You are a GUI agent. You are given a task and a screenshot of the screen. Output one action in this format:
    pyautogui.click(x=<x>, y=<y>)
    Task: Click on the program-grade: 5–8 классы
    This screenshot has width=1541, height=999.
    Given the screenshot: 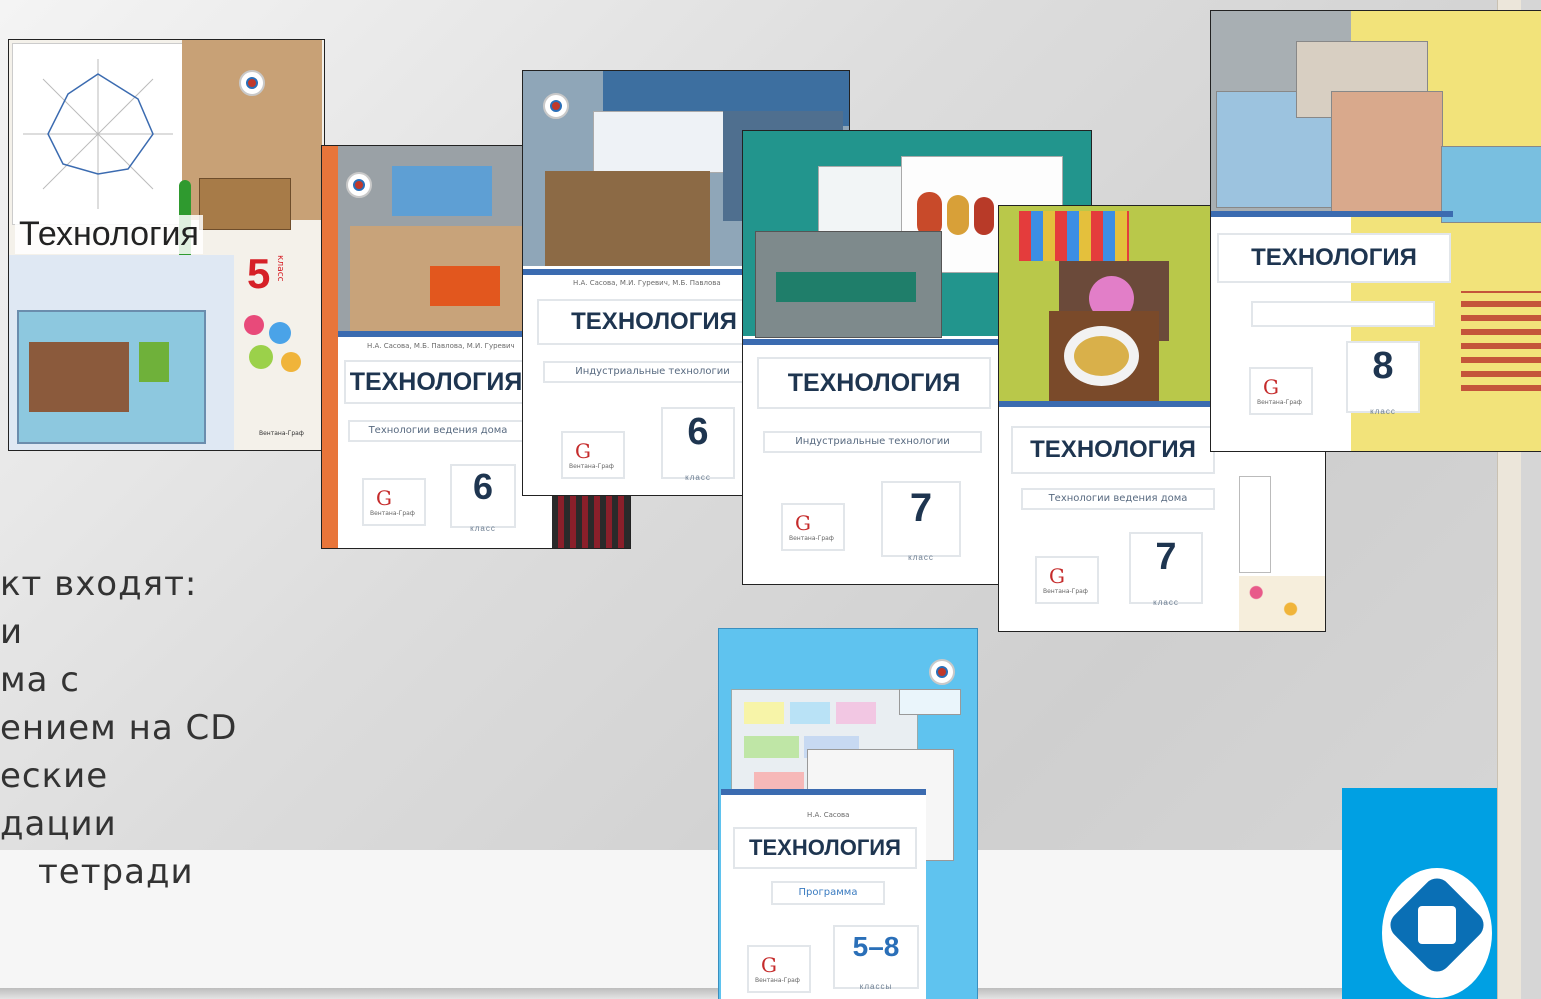 What is the action you would take?
    pyautogui.click(x=876, y=958)
    